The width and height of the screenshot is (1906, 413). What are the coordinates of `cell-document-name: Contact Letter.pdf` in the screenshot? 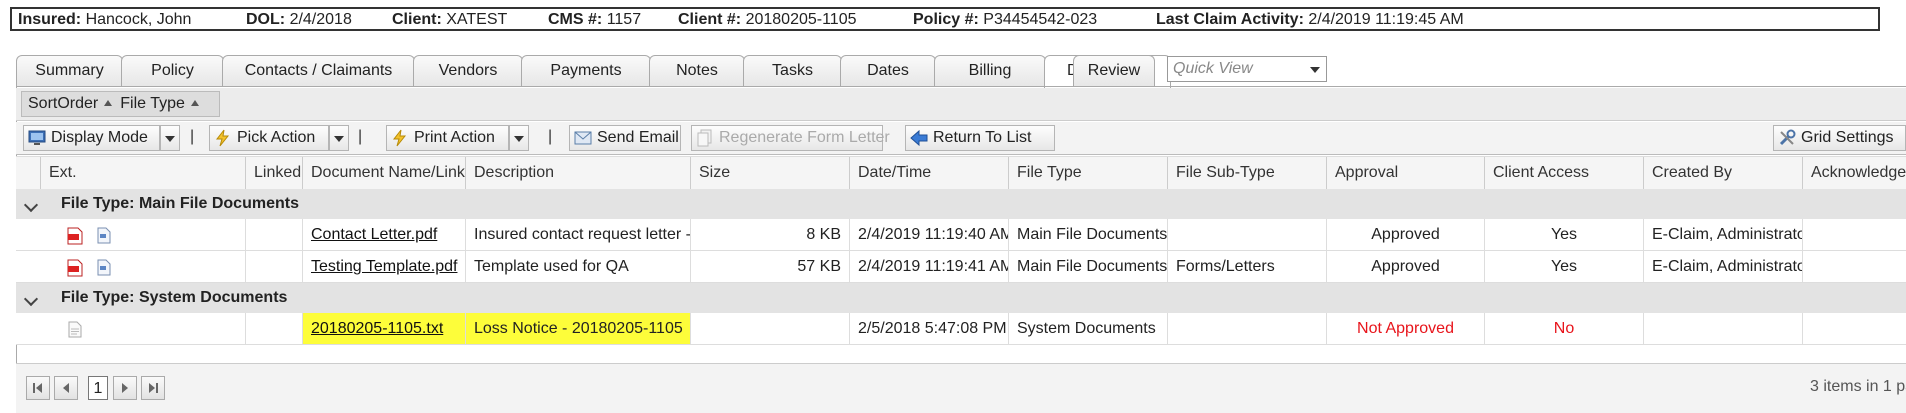 It's located at (383, 234).